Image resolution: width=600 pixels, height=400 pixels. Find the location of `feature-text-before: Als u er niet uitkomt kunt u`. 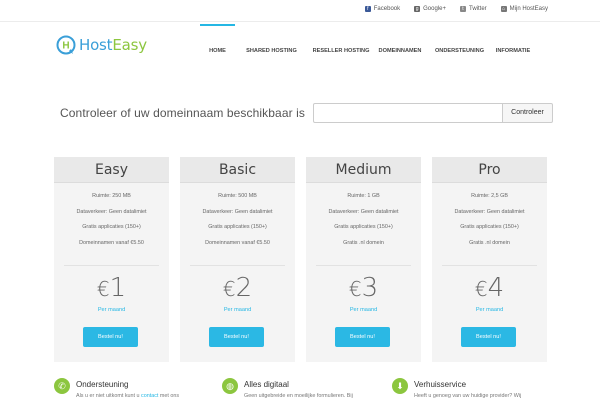

feature-text-before: Als u er niet uitkomt kunt u is located at coordinates (109, 396).